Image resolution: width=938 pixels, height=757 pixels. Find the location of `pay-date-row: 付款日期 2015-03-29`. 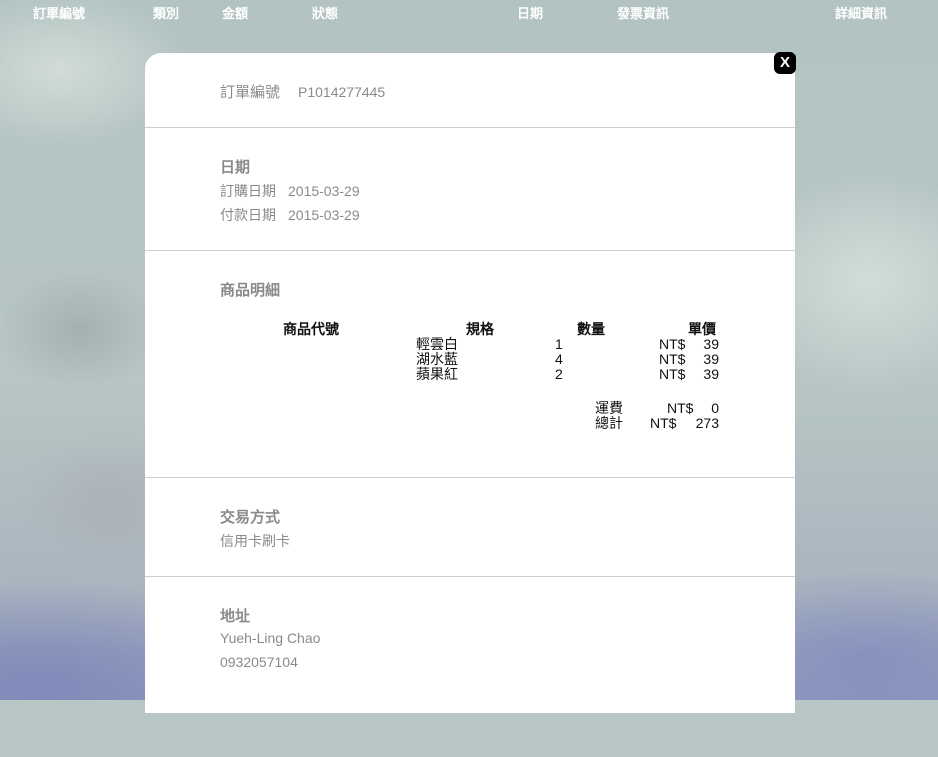

pay-date-row: 付款日期 2015-03-29 is located at coordinates (290, 215).